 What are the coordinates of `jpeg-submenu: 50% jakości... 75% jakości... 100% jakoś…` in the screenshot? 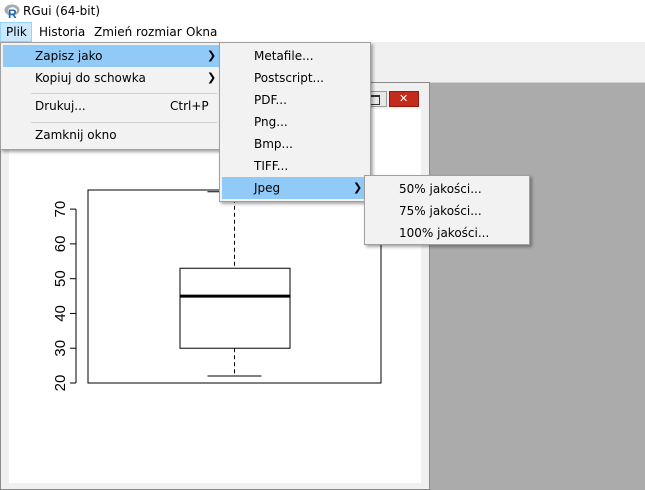 It's located at (447, 210).